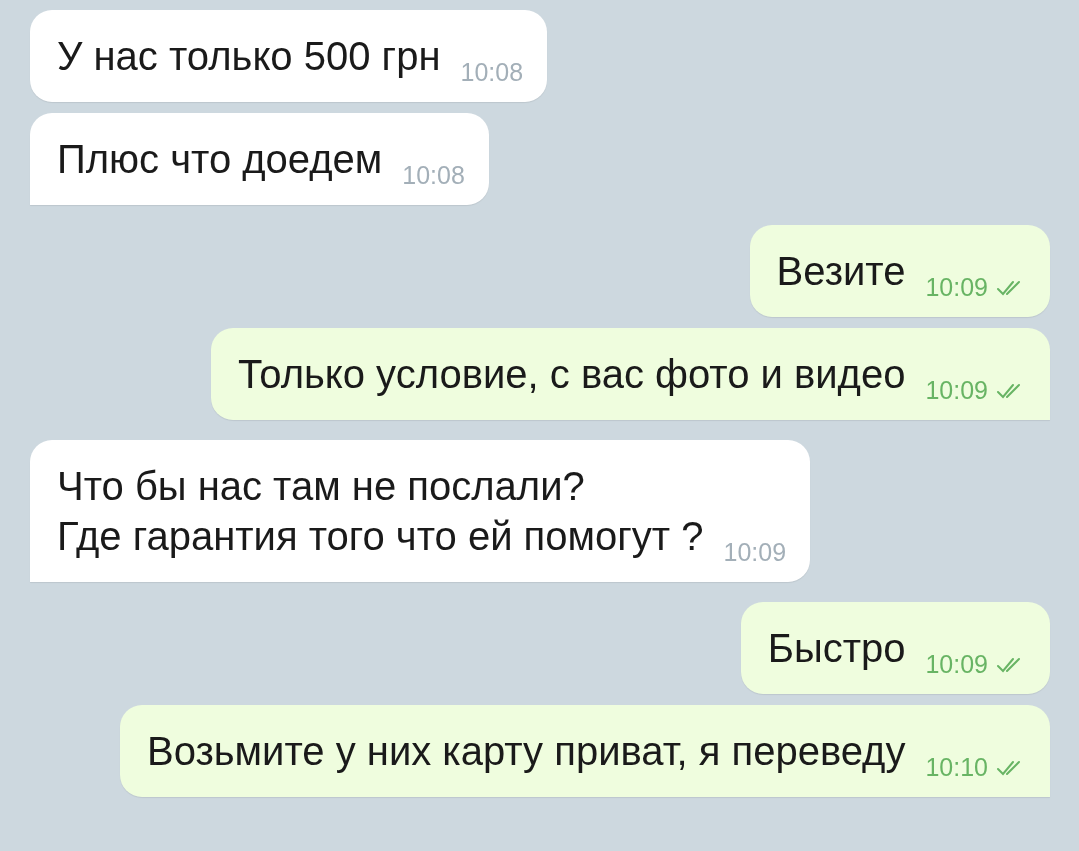 The image size is (1079, 851). What do you see at coordinates (380, 511) in the screenshot?
I see `message-text: Что бы нас там не послали? Где гарантия того что ей помогут ?` at bounding box center [380, 511].